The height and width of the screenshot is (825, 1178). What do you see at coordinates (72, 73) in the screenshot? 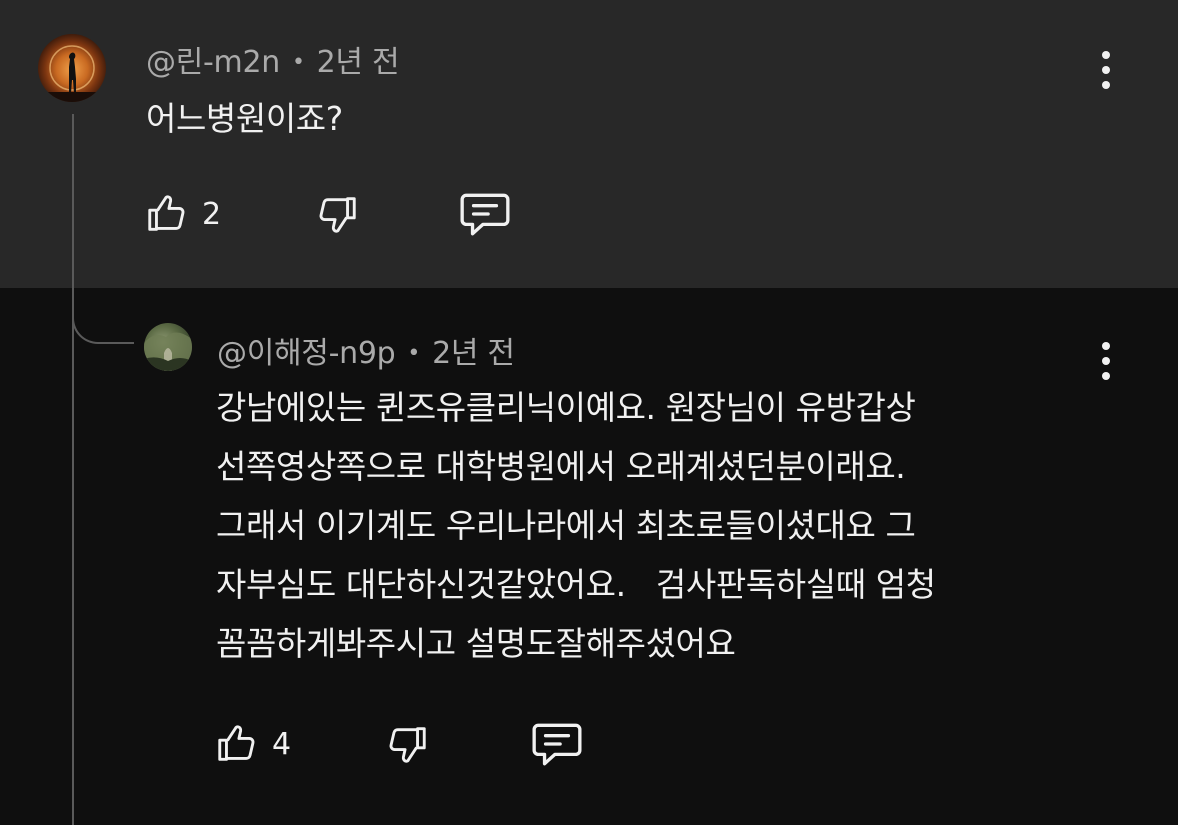
I see `moon-silhouette-icon` at bounding box center [72, 73].